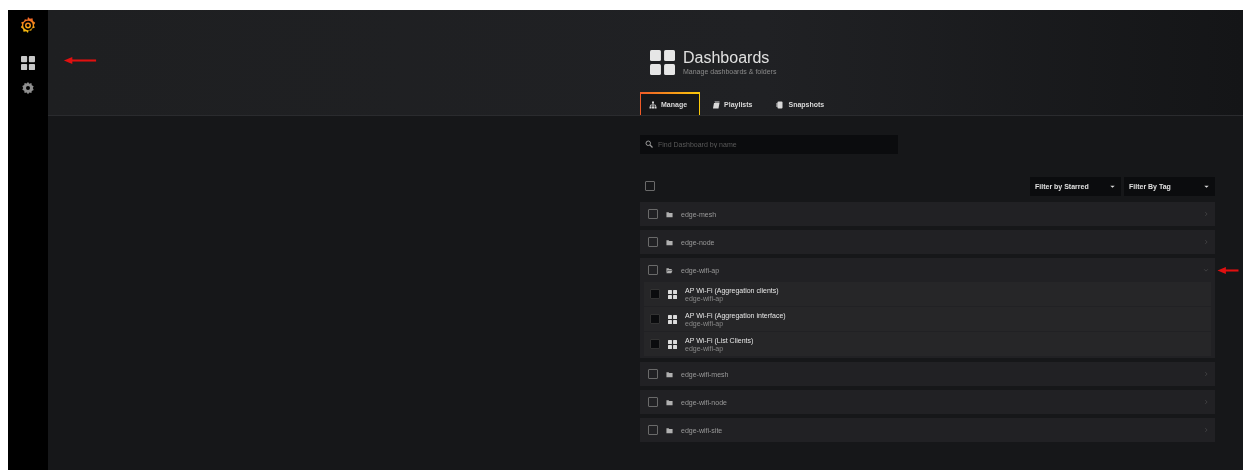 This screenshot has height=470, width=1243. I want to click on open-folder-icon, so click(669, 270).